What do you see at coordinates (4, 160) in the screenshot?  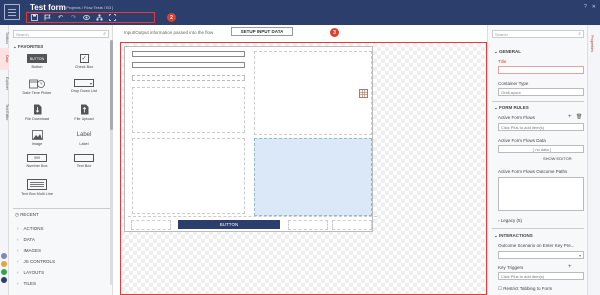 I see `left-tab-strip: Toolbox Data Explorer Text Editor` at bounding box center [4, 160].